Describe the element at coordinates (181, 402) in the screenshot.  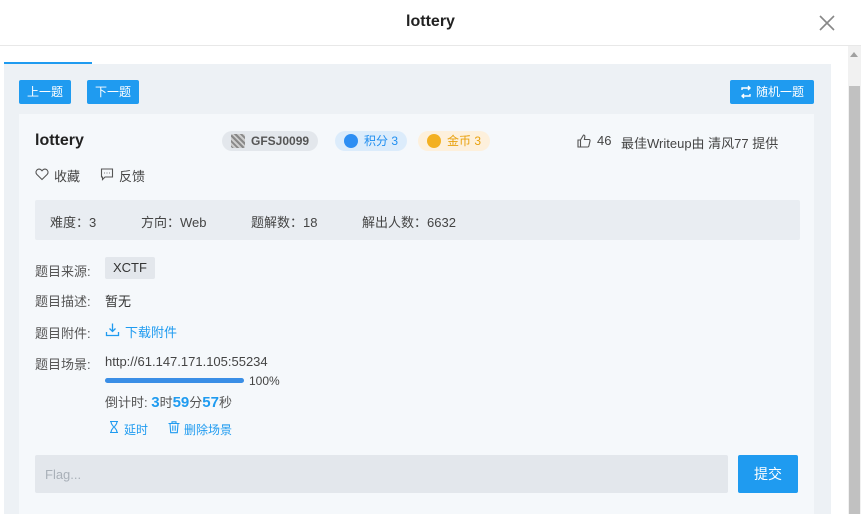
I see `countdown-minutes: 59` at that location.